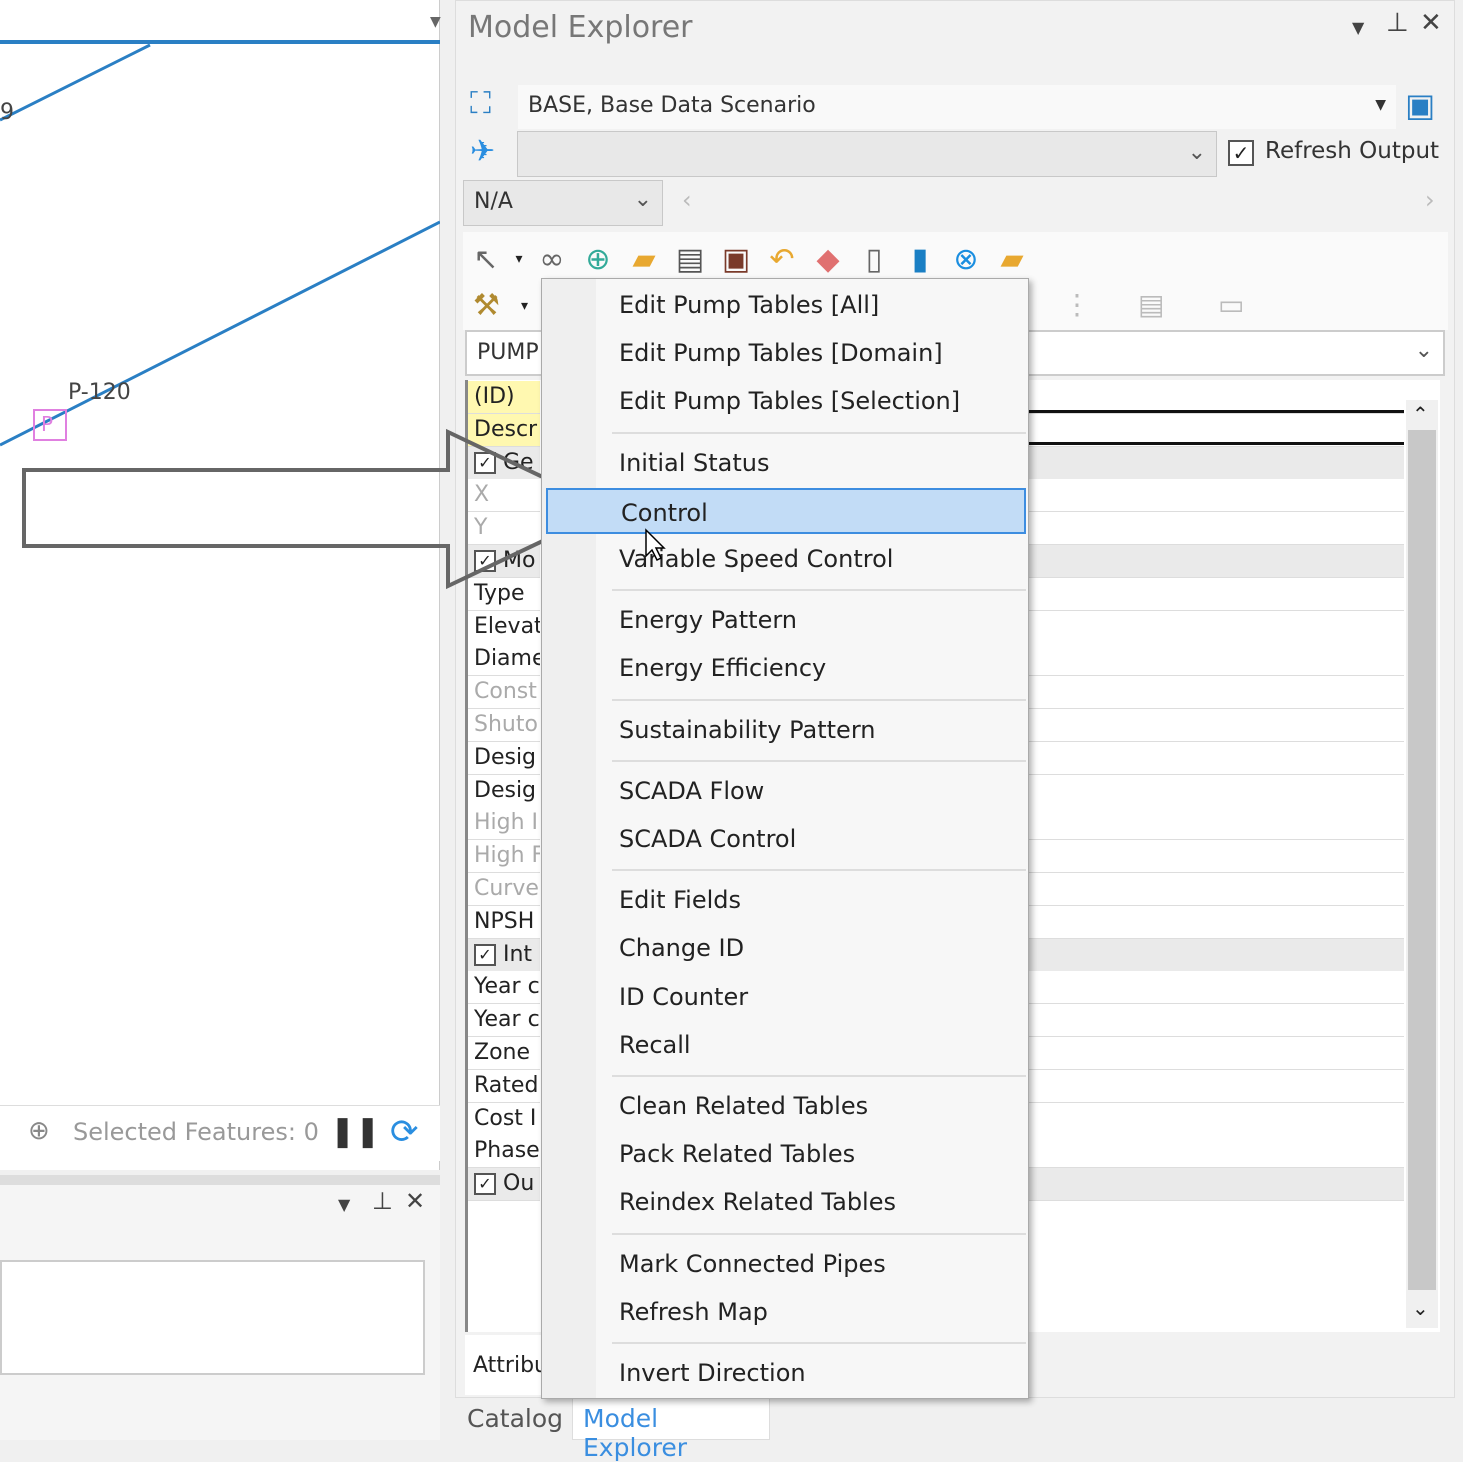  What do you see at coordinates (220, 1180) in the screenshot?
I see `splitter` at bounding box center [220, 1180].